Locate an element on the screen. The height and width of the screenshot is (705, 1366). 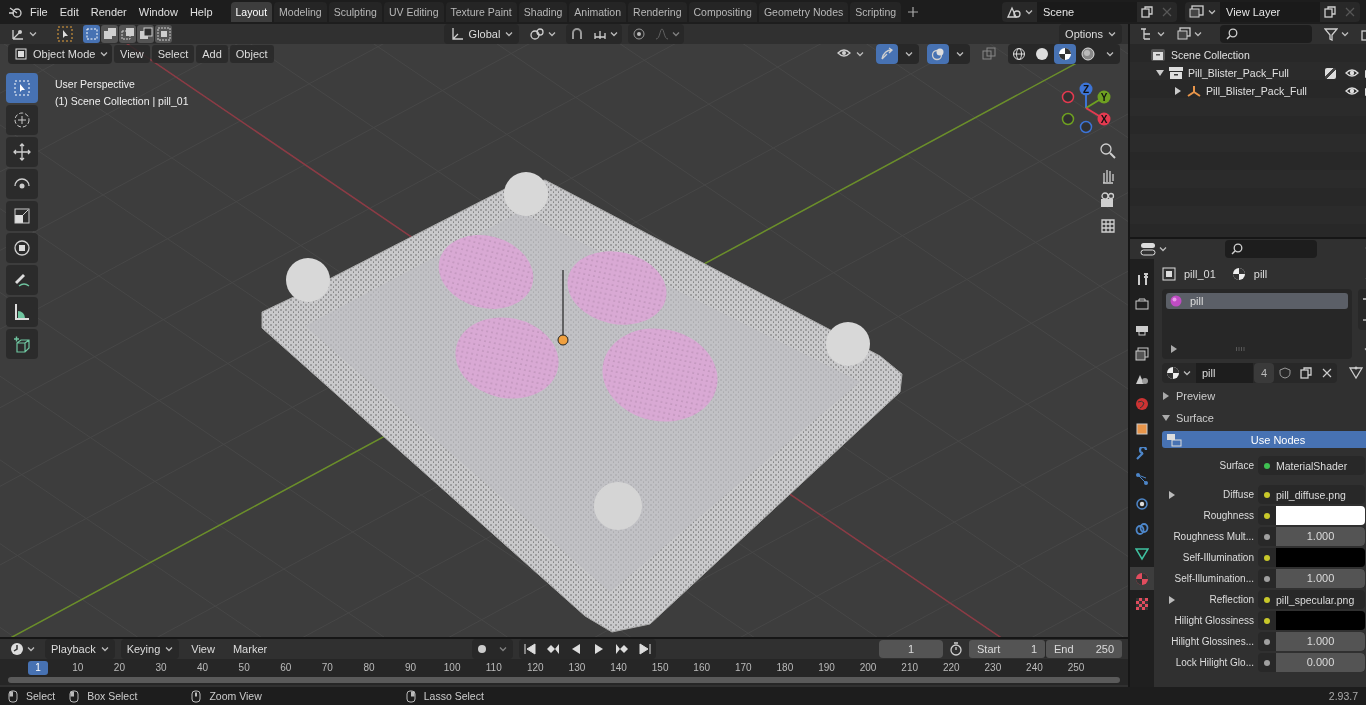
linked-input-field: pill_diffuse.png is located at coordinates (1311, 494).